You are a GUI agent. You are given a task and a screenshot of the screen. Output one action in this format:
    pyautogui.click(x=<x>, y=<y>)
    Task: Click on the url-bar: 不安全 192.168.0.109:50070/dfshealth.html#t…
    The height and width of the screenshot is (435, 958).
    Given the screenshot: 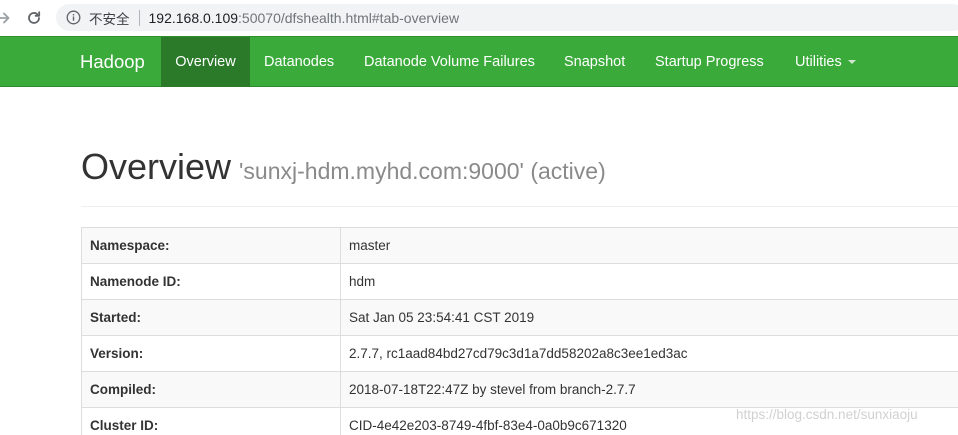 What is the action you would take?
    pyautogui.click(x=507, y=17)
    